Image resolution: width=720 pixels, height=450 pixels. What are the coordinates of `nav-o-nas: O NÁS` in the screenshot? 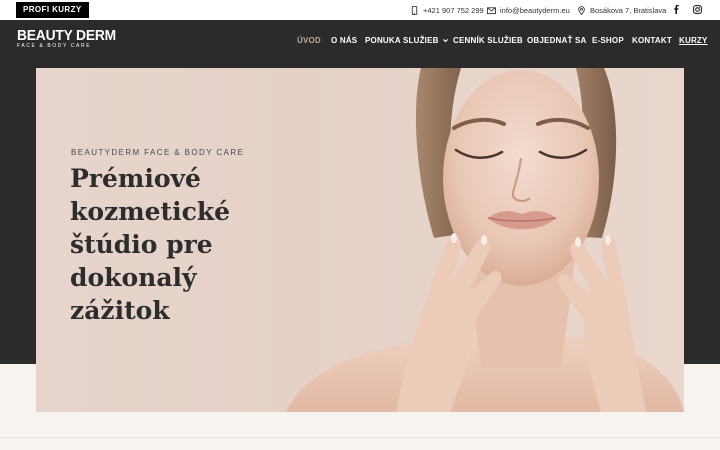 It's located at (344, 40).